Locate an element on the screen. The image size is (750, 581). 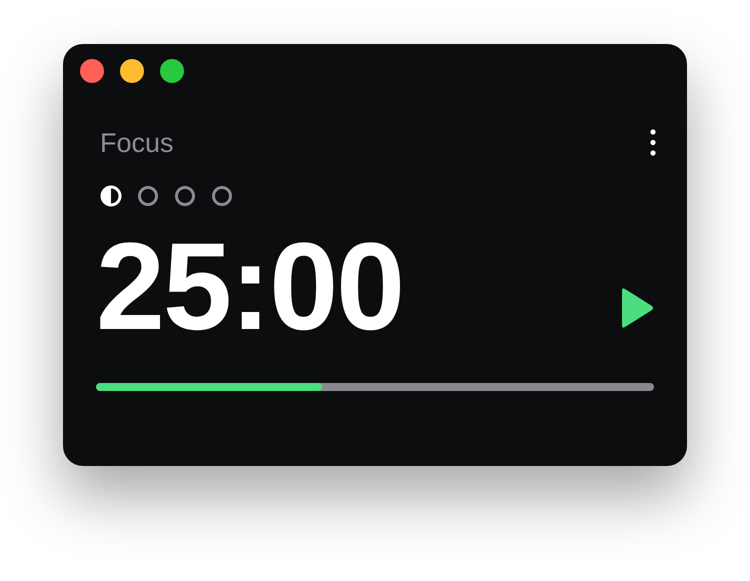
more-options-icon is located at coordinates (653, 143).